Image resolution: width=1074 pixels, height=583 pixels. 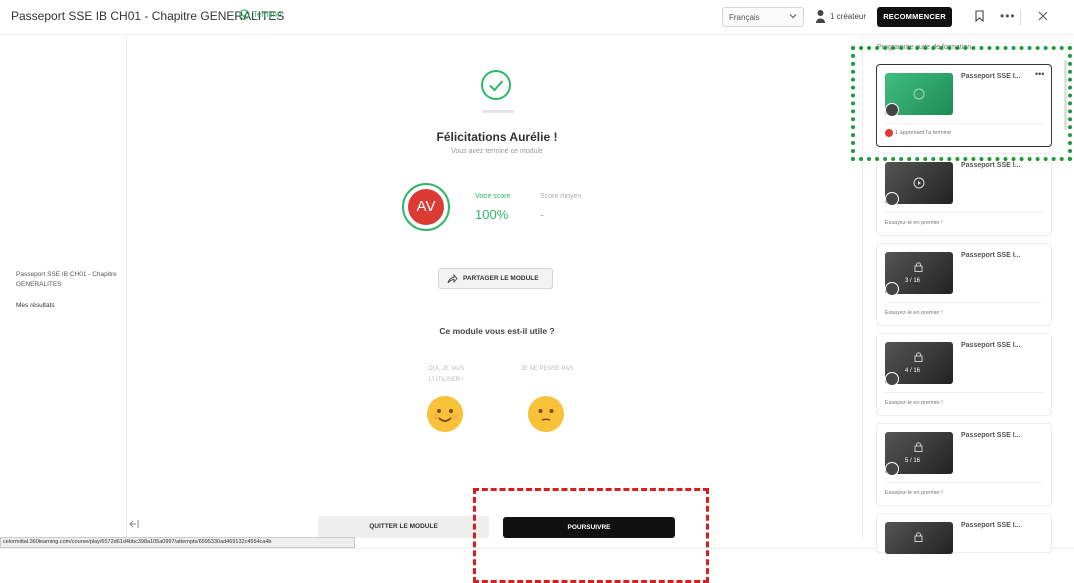 What do you see at coordinates (493, 196) in the screenshot?
I see `your-score-label: Votre score` at bounding box center [493, 196].